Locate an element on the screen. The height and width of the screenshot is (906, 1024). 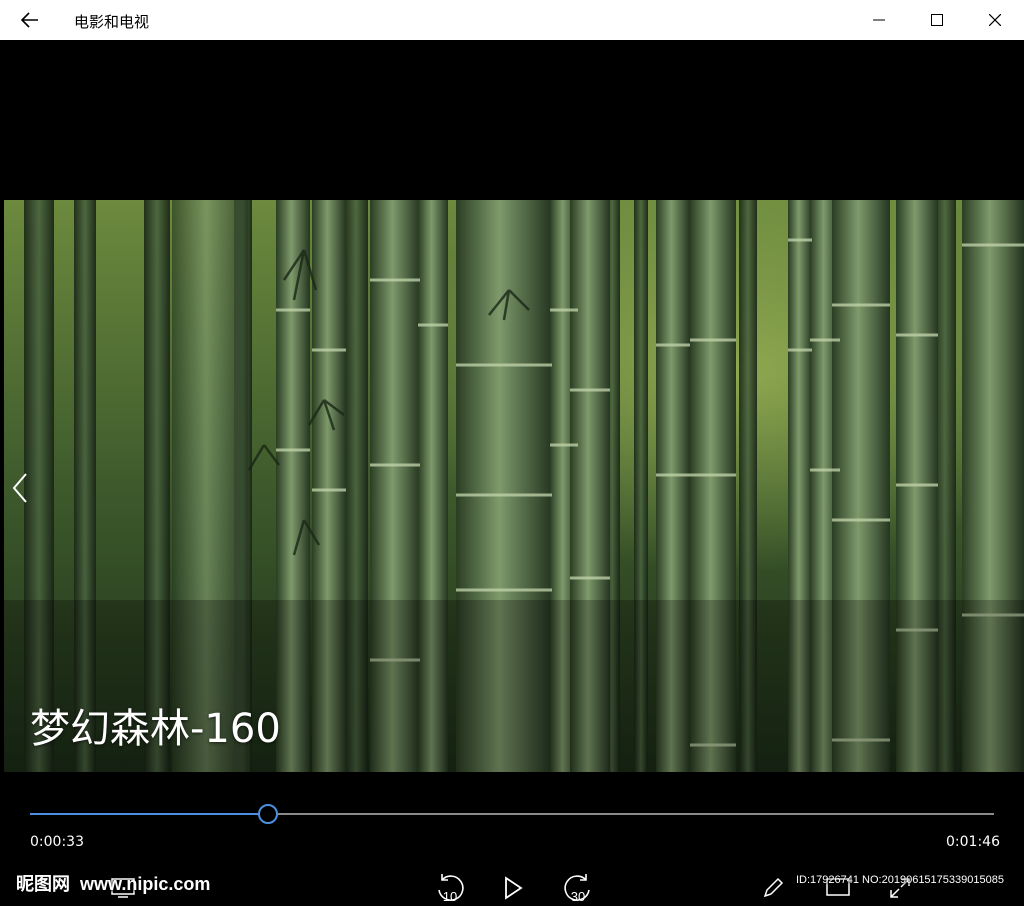
arrow-left-icon is located at coordinates (29, 20).